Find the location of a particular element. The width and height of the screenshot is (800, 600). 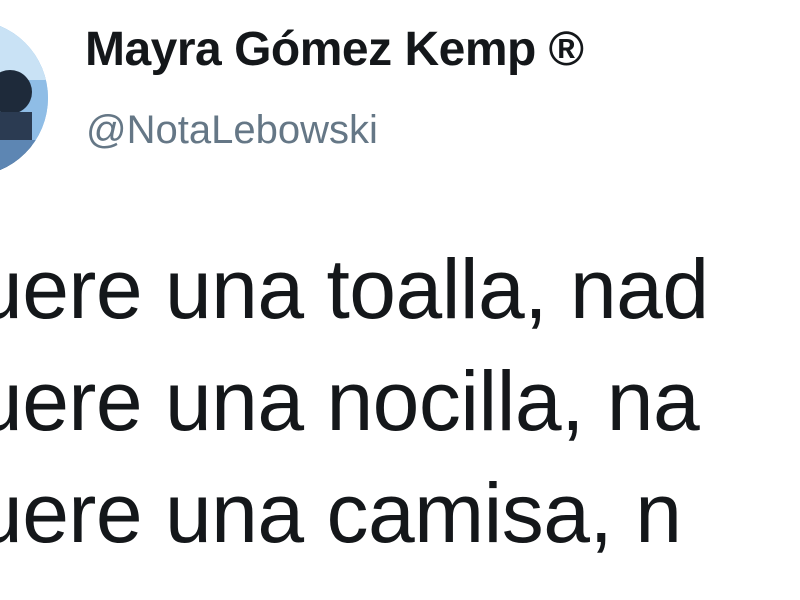

profile-photo-icon is located at coordinates (24, 98).